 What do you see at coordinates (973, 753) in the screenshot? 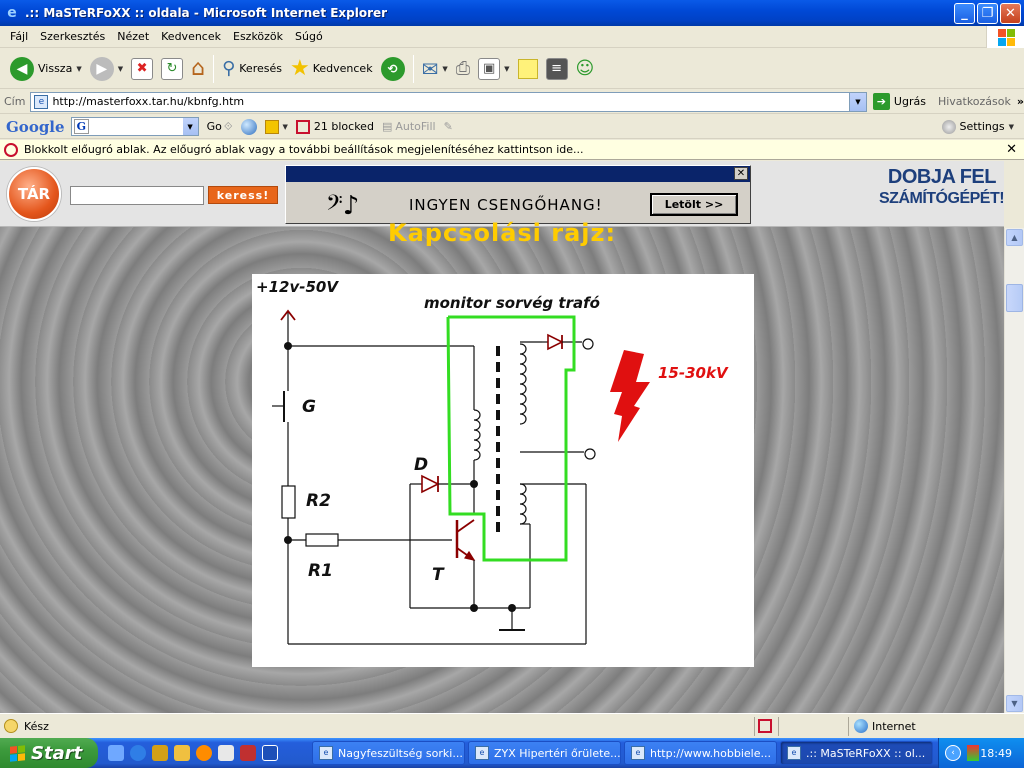
I see `tray-app-icon` at bounding box center [973, 753].